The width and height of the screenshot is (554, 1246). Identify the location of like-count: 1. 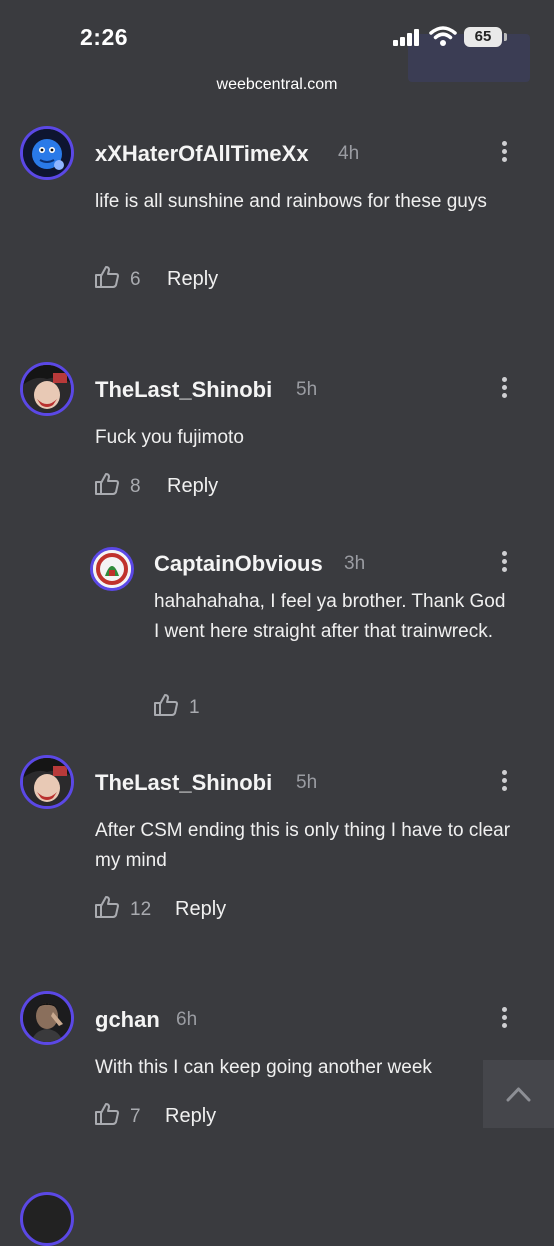
(194, 707).